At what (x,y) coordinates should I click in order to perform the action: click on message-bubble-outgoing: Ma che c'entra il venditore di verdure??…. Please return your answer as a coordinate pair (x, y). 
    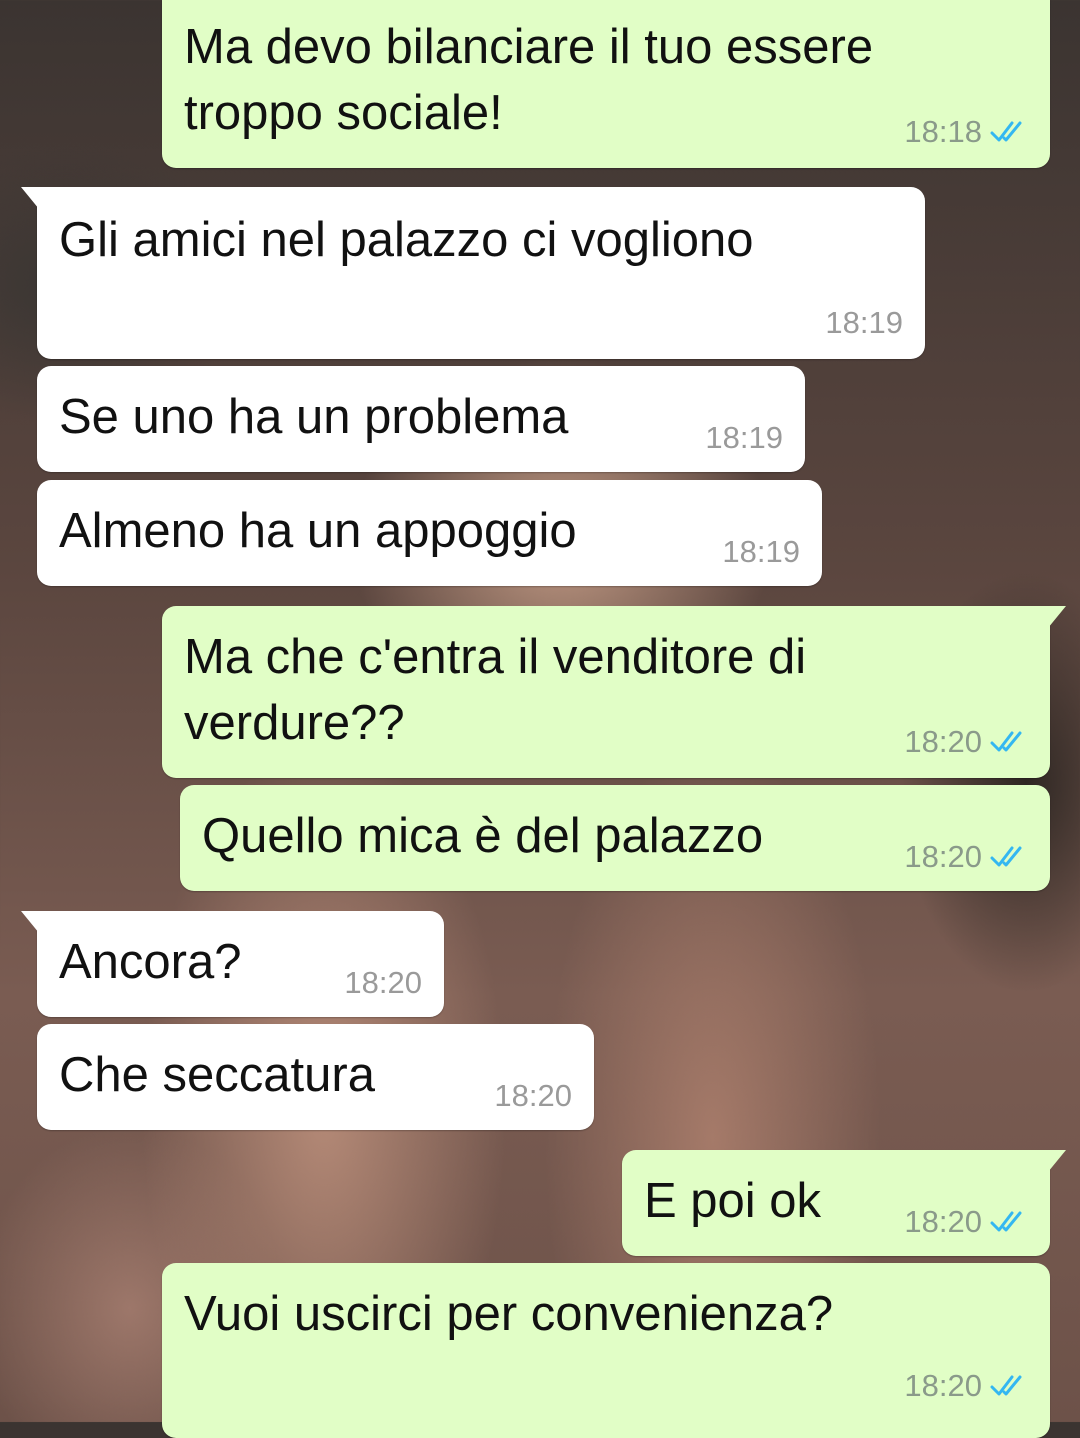
    Looking at the image, I should click on (614, 692).